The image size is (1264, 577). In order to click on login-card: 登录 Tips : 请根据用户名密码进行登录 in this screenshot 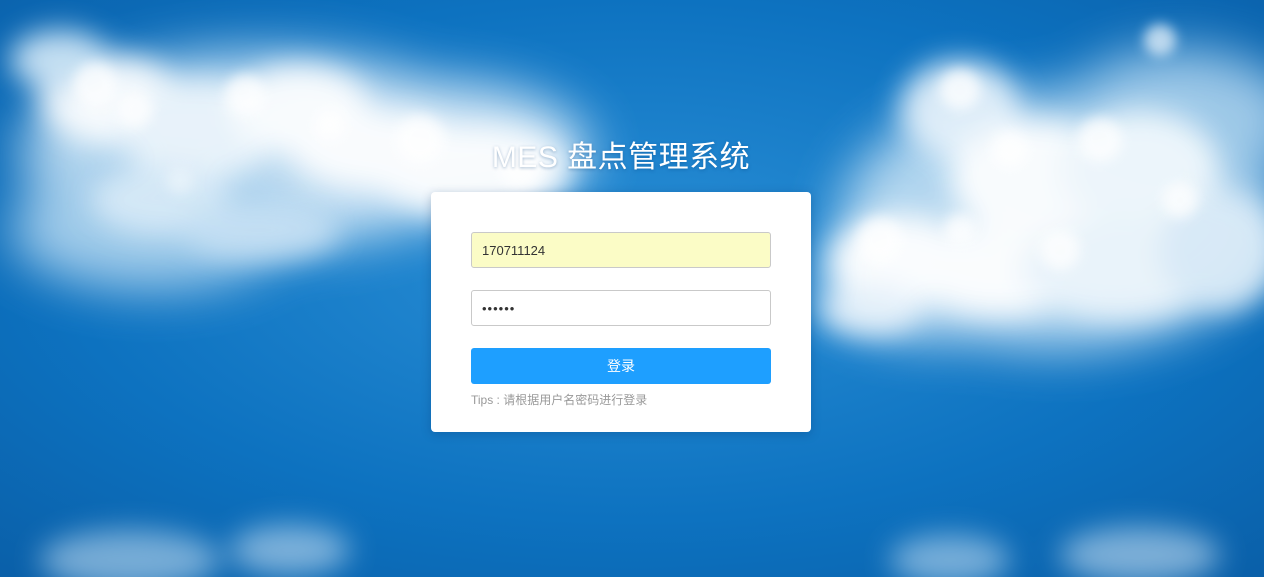, I will do `click(621, 312)`.